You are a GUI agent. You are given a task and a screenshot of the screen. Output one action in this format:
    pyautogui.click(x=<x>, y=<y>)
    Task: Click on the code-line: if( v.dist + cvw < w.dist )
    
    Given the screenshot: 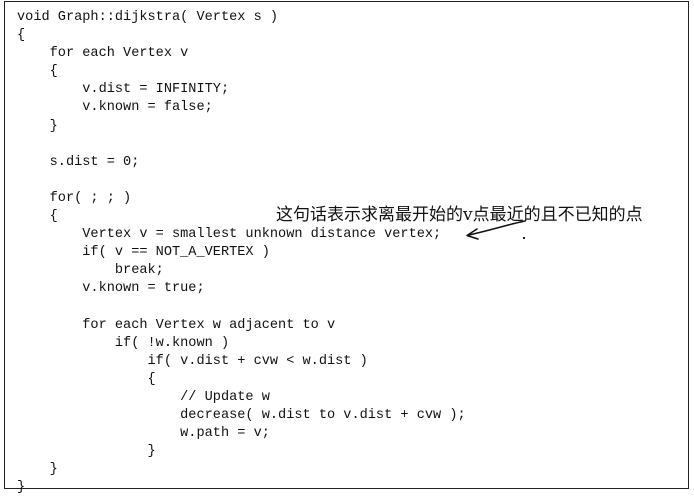 What is the action you would take?
    pyautogui.click(x=192, y=361)
    